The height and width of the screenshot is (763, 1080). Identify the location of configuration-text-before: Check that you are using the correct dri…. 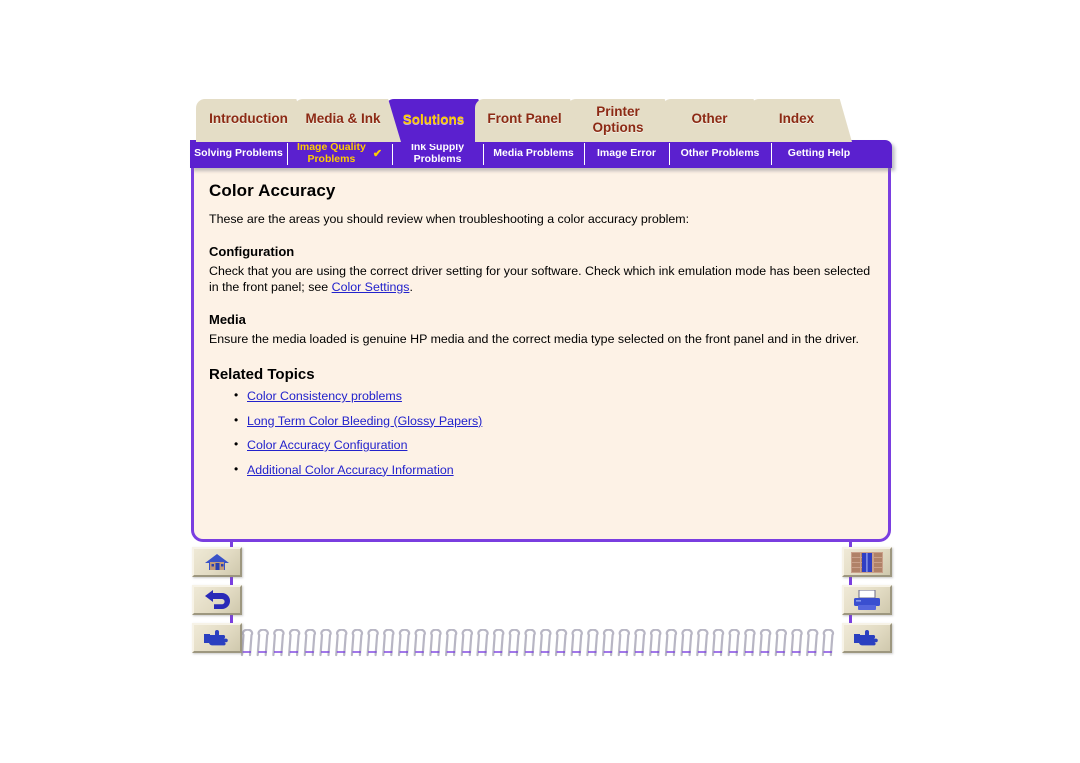
(540, 279).